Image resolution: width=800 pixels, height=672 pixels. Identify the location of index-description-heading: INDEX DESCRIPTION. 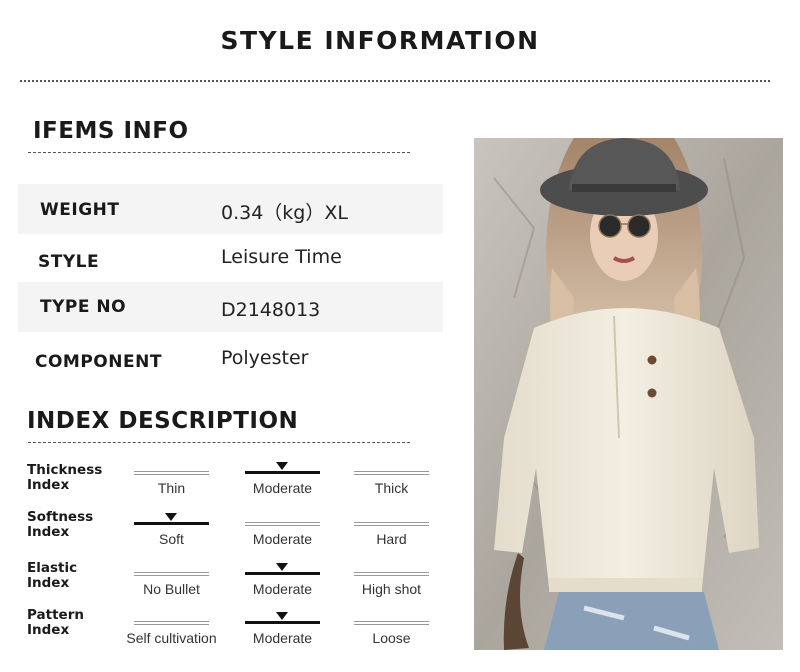
(163, 421).